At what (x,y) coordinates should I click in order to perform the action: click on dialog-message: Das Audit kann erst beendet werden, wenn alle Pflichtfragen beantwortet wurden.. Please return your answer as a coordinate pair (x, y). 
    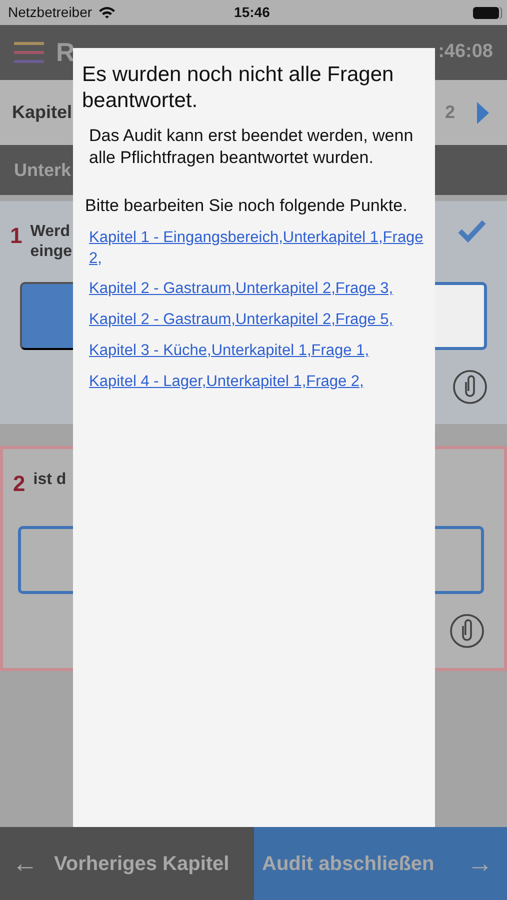
    Looking at the image, I should click on (251, 146).